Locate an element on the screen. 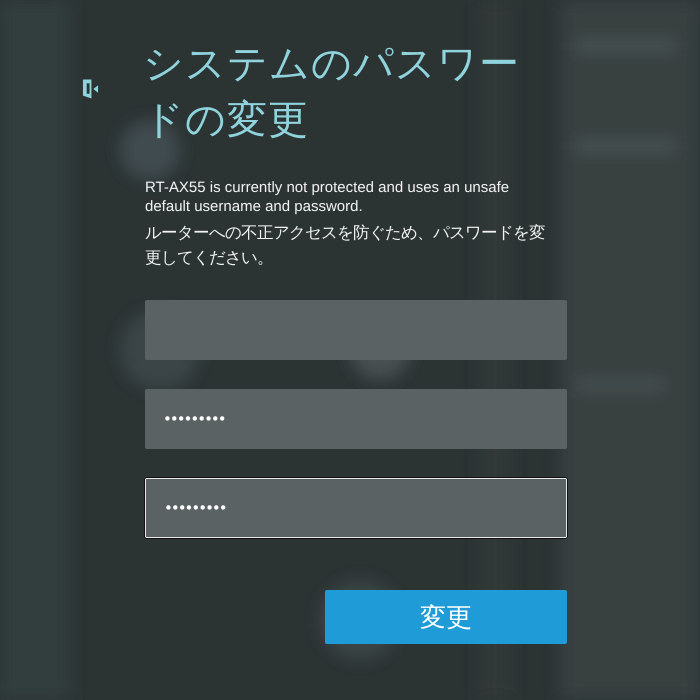  warning-message: RT-AX55 is currently not protected and uses an unsafe default username and password. is located at coordinates (327, 197).